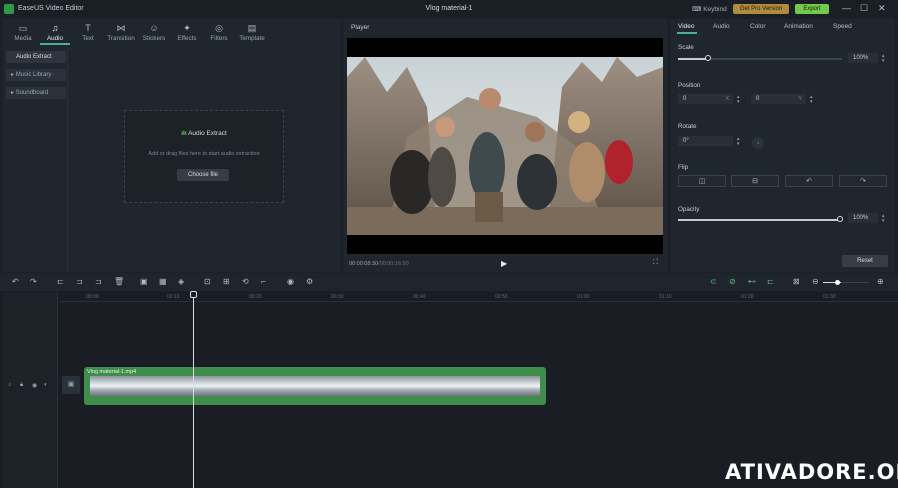 The image size is (898, 488). Describe the element at coordinates (121, 28) in the screenshot. I see `transition-icon: ⋈` at that location.